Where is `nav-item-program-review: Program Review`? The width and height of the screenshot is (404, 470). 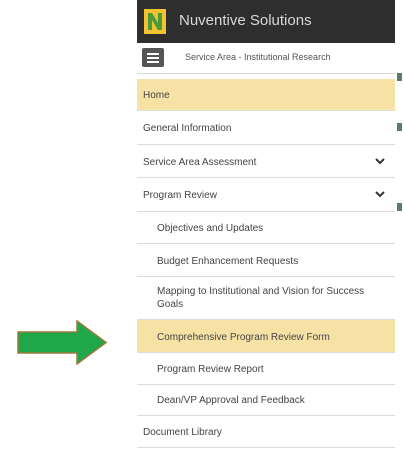 nav-item-program-review: Program Review is located at coordinates (266, 195).